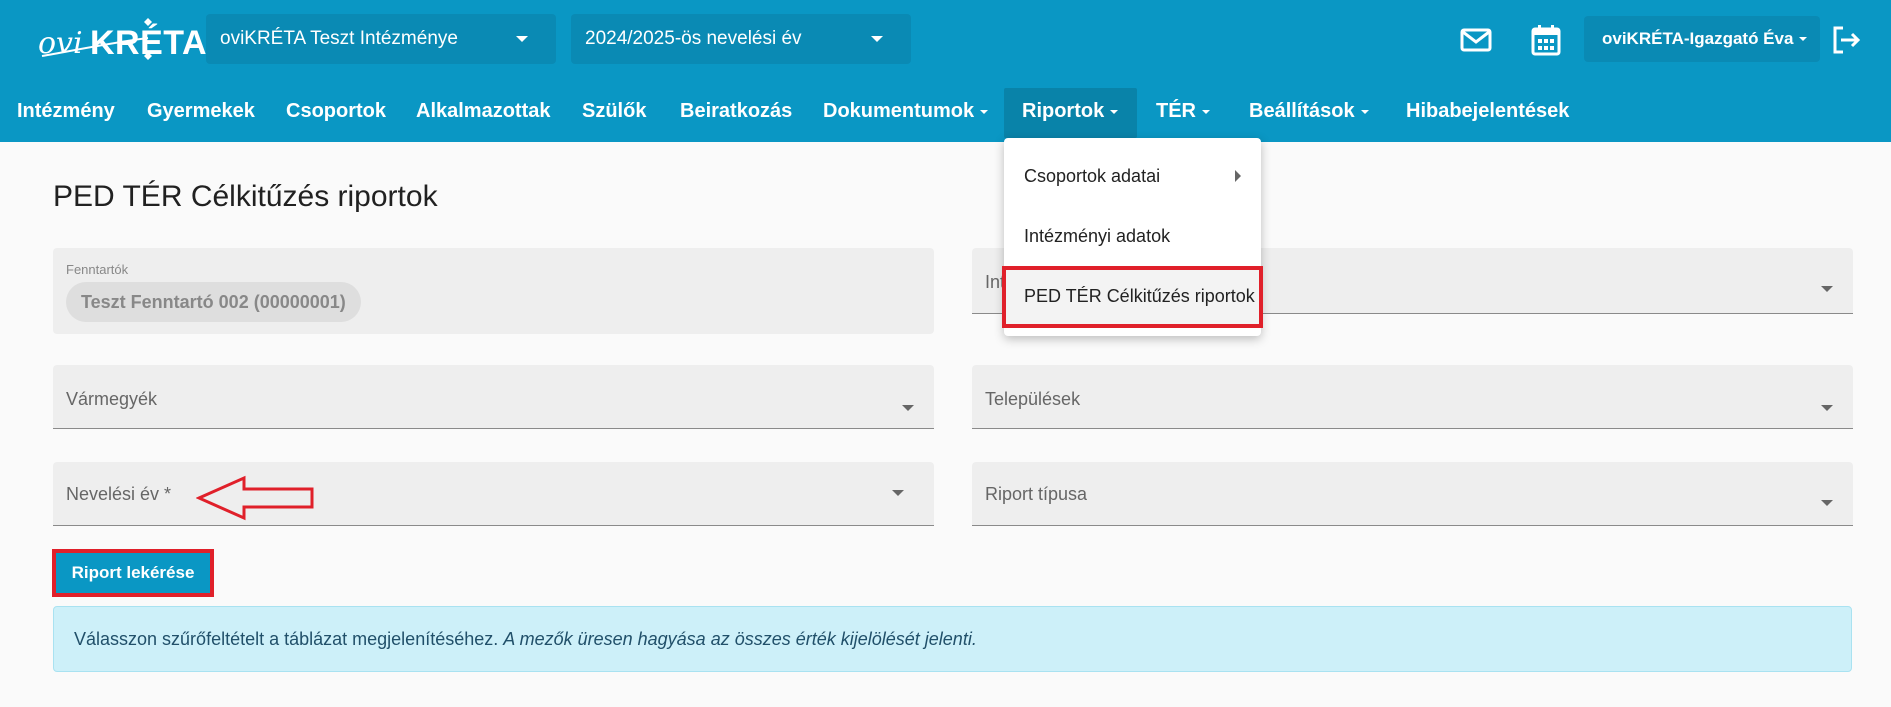 The height and width of the screenshot is (707, 1891). Describe the element at coordinates (133, 573) in the screenshot. I see `riport-lekerese-button: Riport lekérése` at that location.